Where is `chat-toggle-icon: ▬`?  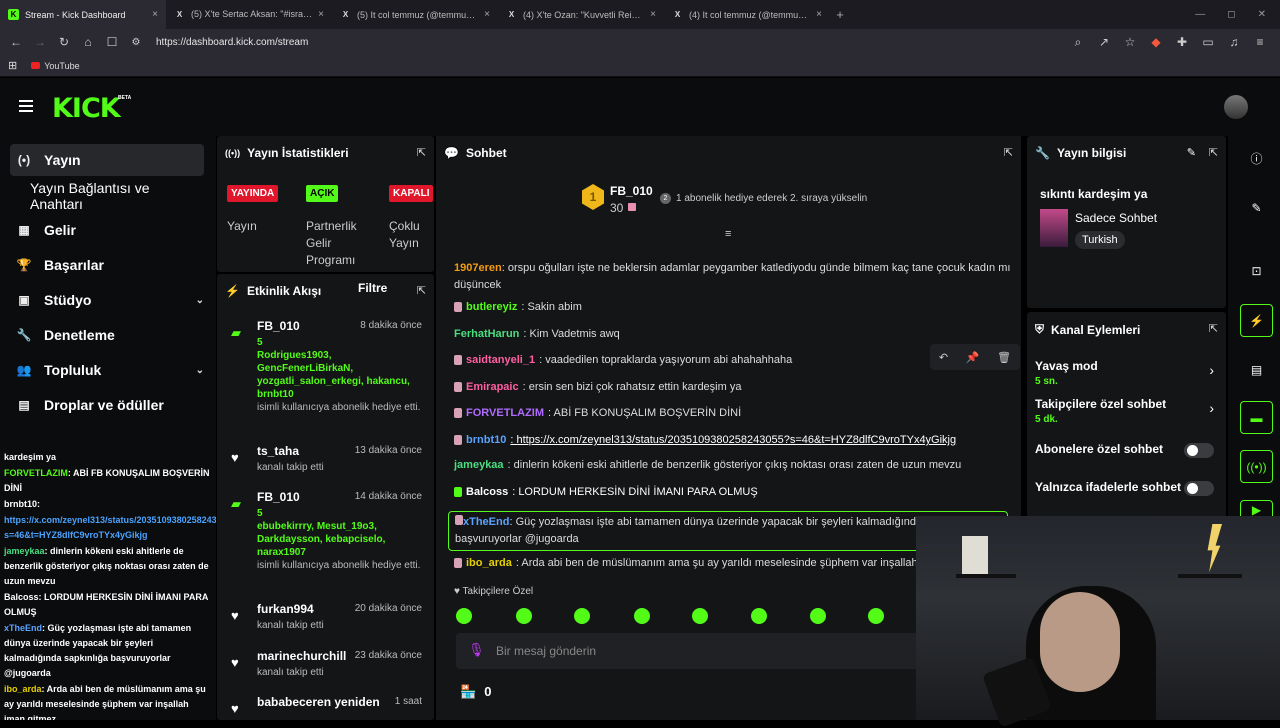
chat-toggle-icon: ▬ is located at coordinates (1256, 417).